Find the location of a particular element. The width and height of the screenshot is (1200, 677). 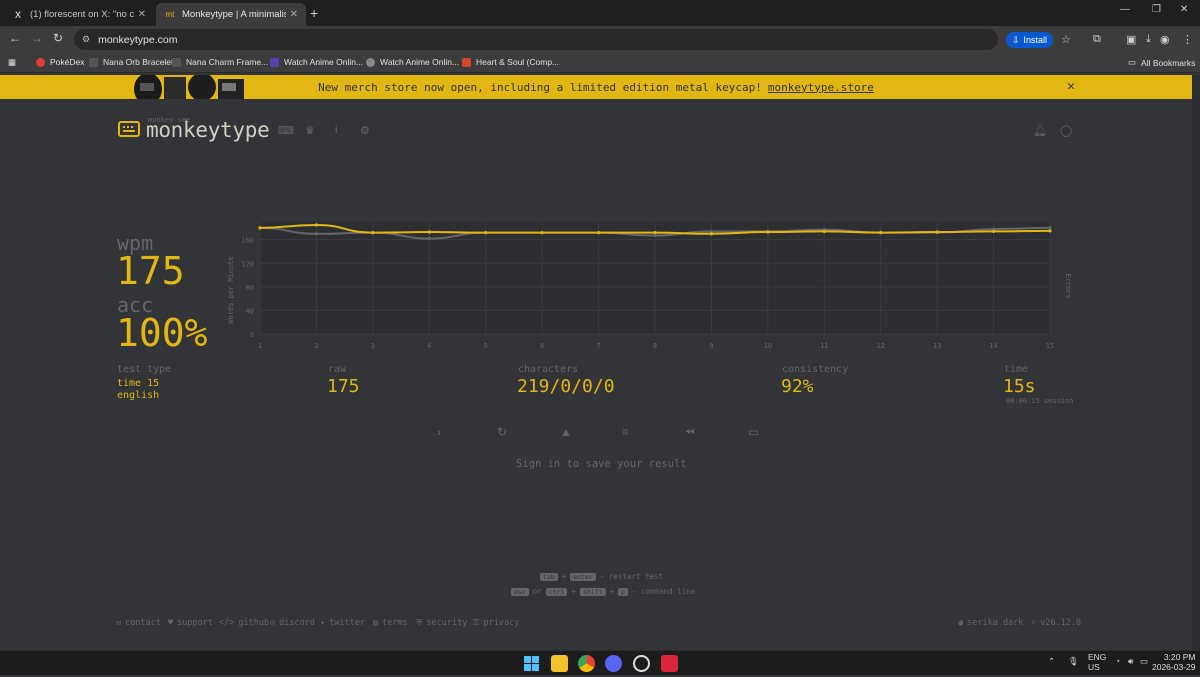

leaderboard-crown-icon: ♛ is located at coordinates (310, 130).